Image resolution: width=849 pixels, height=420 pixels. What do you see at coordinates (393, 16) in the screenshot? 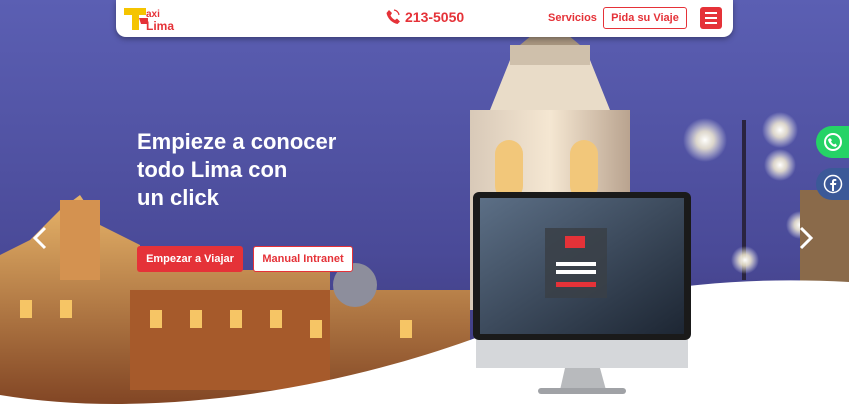
I see `phone-icon` at bounding box center [393, 16].